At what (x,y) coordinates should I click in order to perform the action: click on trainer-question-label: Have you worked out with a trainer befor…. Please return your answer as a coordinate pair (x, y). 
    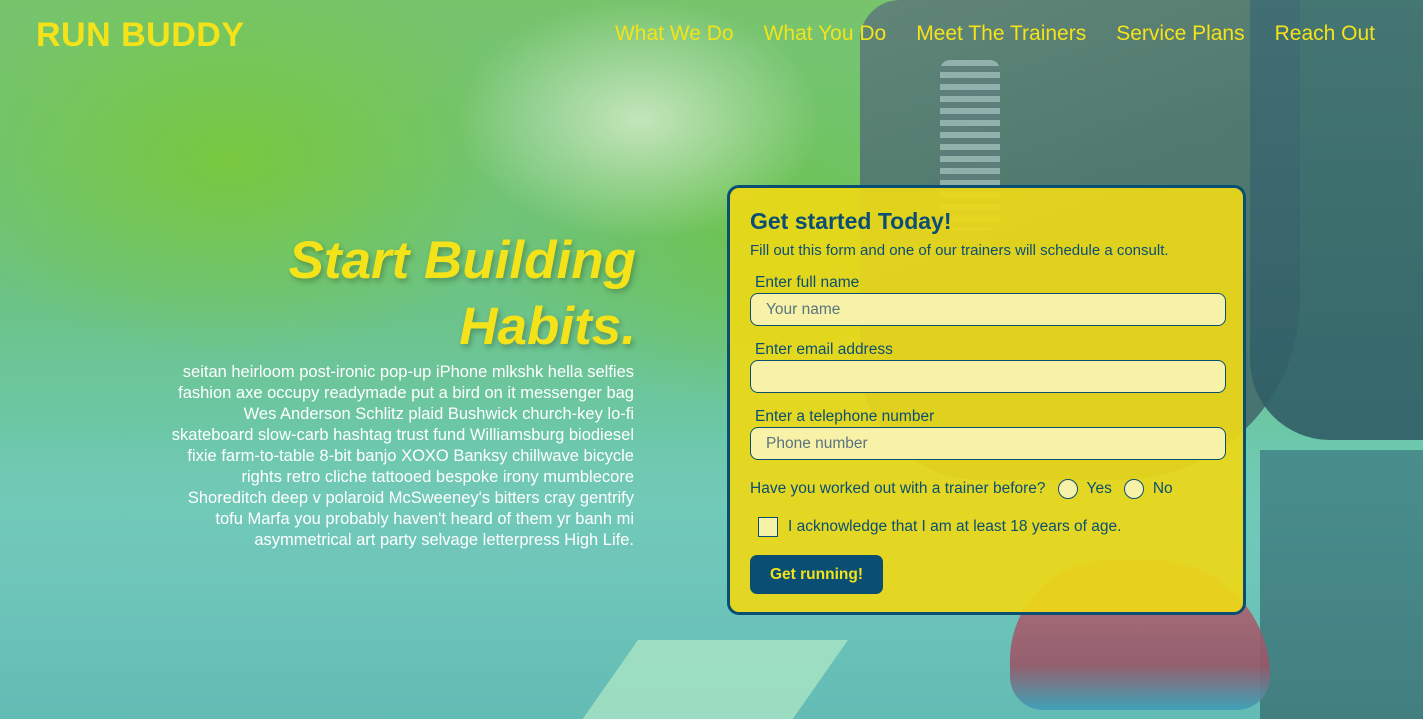
    Looking at the image, I should click on (898, 488).